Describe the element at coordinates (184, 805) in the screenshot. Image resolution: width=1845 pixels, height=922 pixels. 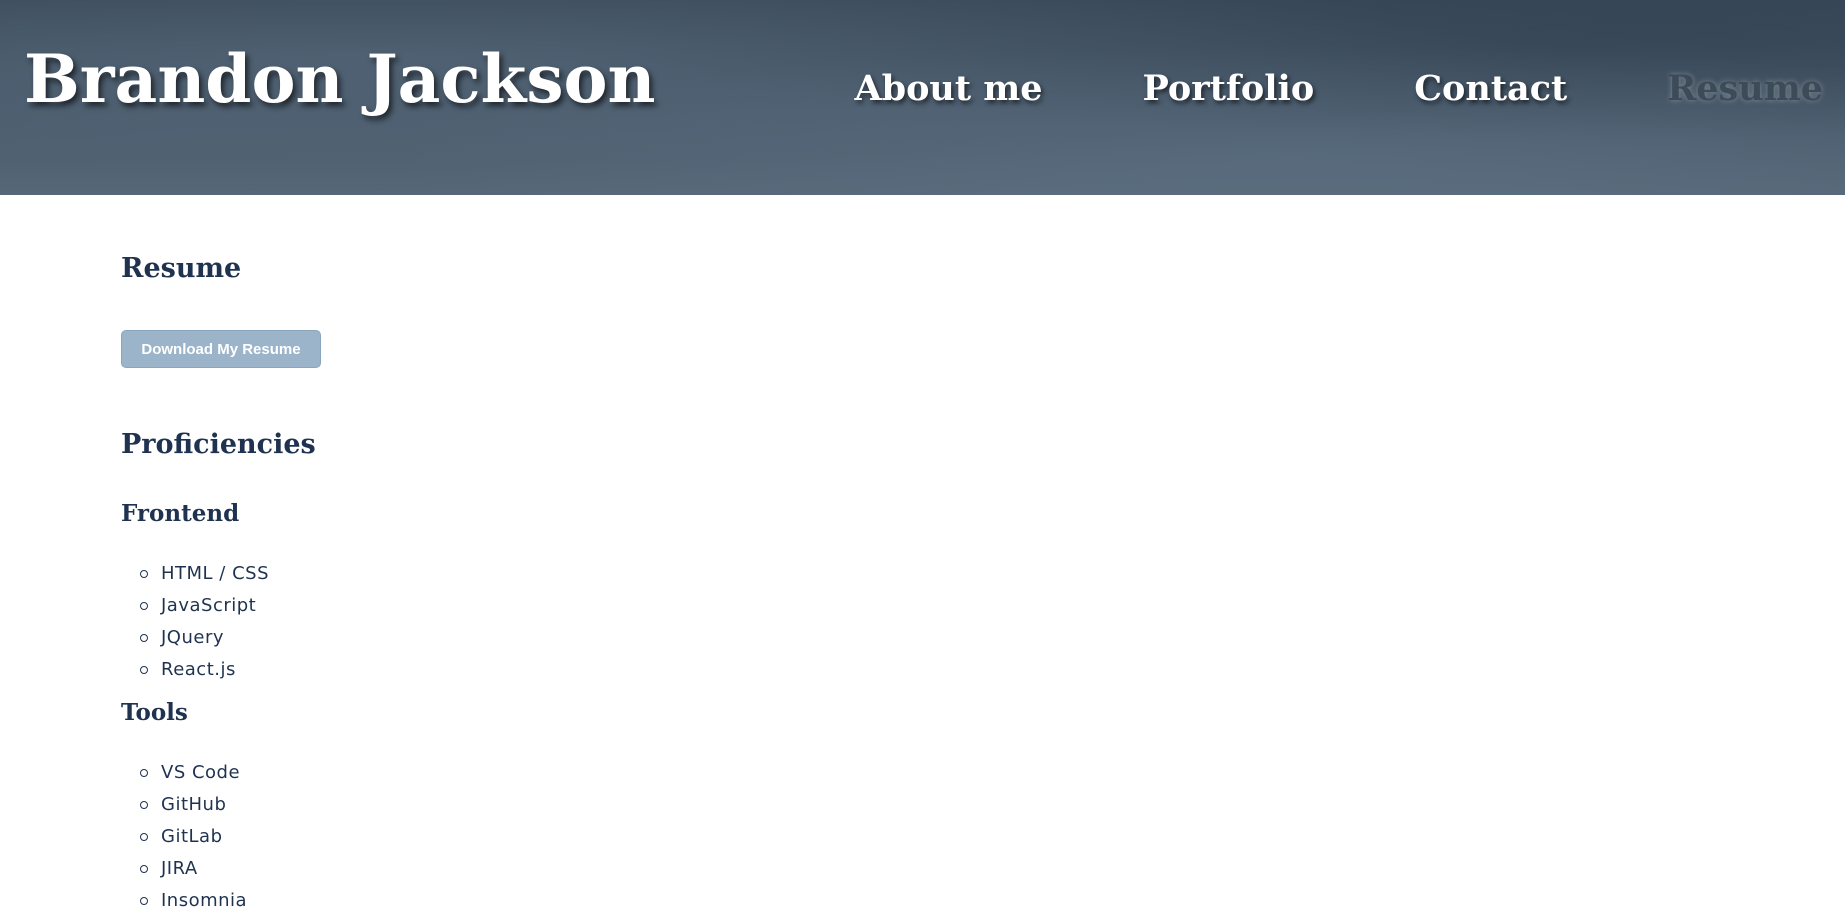
I see `list-item: GitHub` at that location.